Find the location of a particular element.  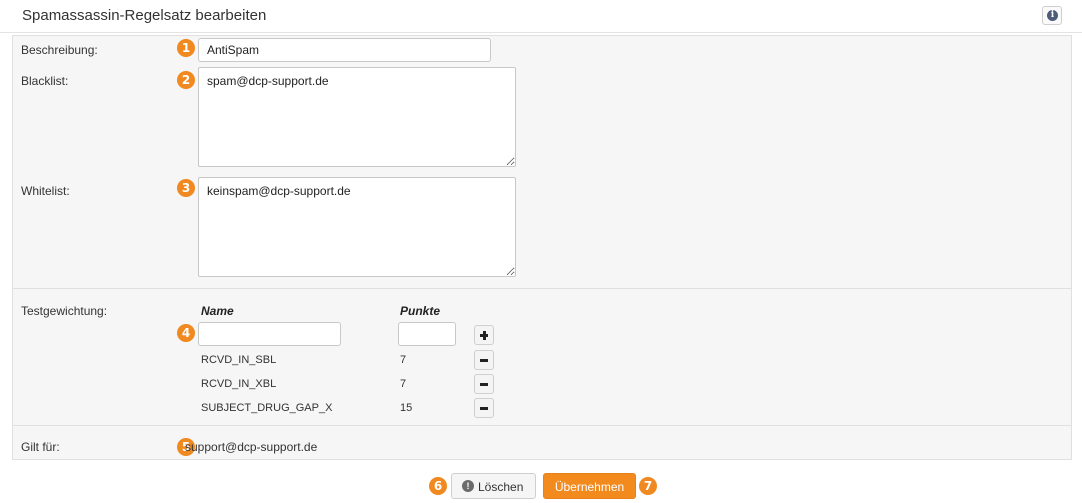

callout-badge-7: 7 is located at coordinates (648, 486).